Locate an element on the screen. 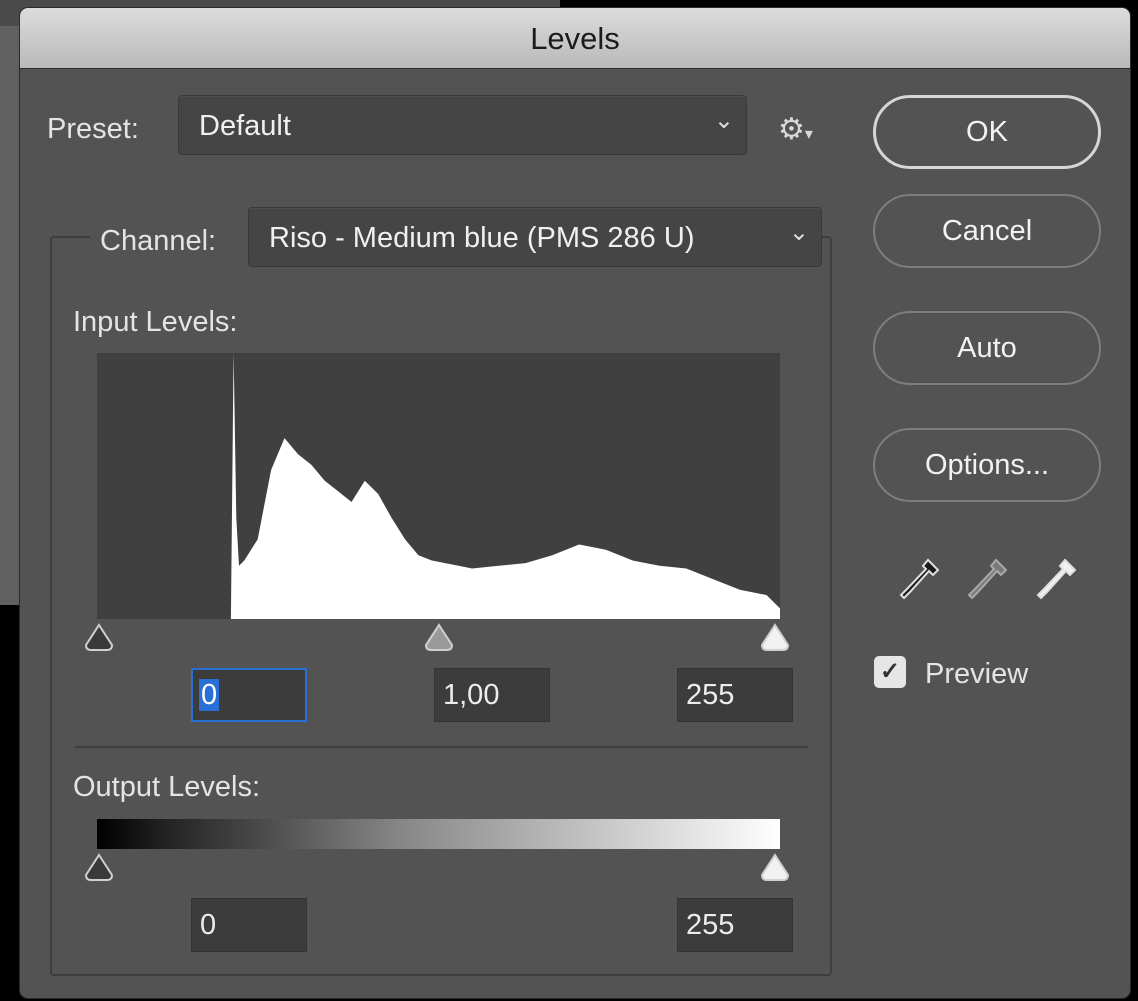 The width and height of the screenshot is (1138, 1001). output-black-field: 0 is located at coordinates (249, 925).